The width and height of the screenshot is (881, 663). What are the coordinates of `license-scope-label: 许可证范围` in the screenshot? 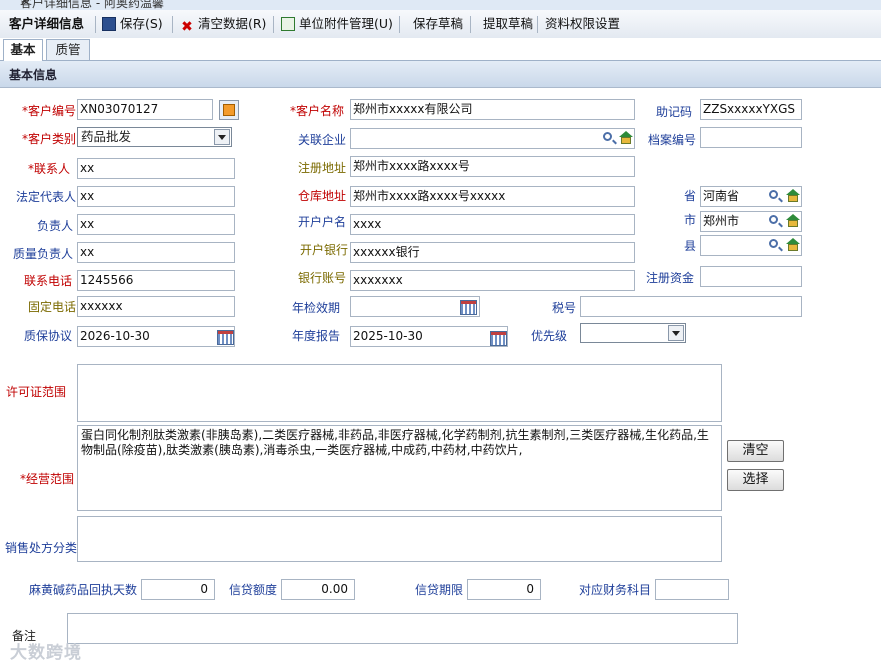 It's located at (36, 392).